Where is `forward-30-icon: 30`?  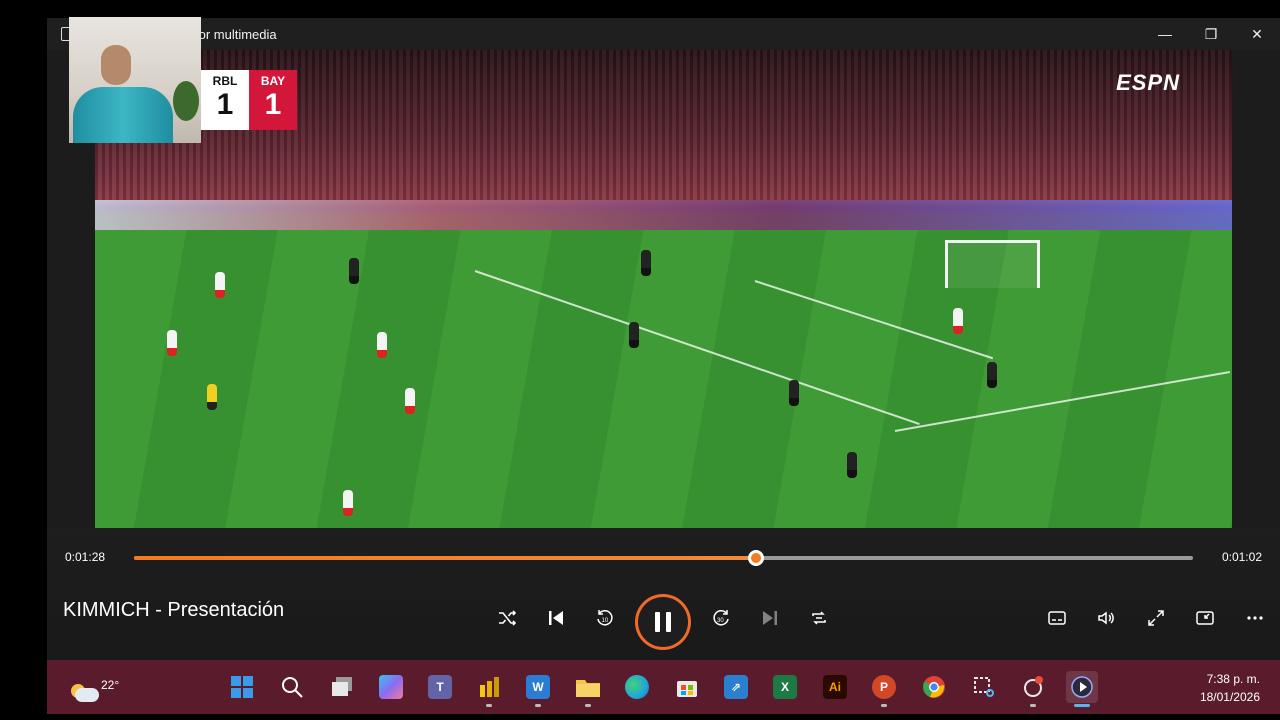 forward-30-icon: 30 is located at coordinates (721, 618).